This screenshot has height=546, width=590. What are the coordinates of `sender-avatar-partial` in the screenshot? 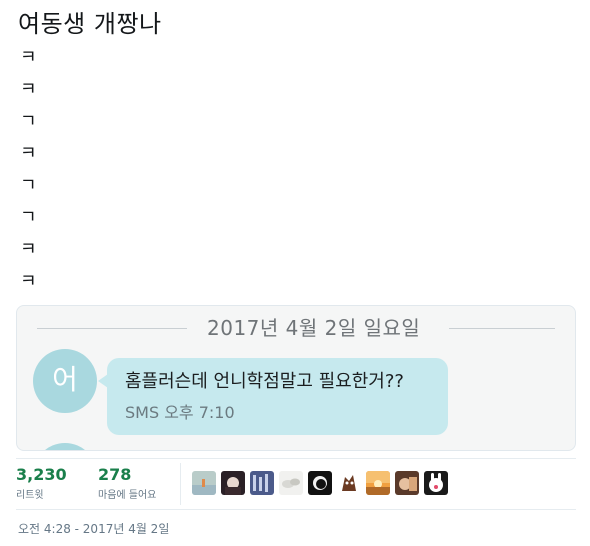 It's located at (65, 446).